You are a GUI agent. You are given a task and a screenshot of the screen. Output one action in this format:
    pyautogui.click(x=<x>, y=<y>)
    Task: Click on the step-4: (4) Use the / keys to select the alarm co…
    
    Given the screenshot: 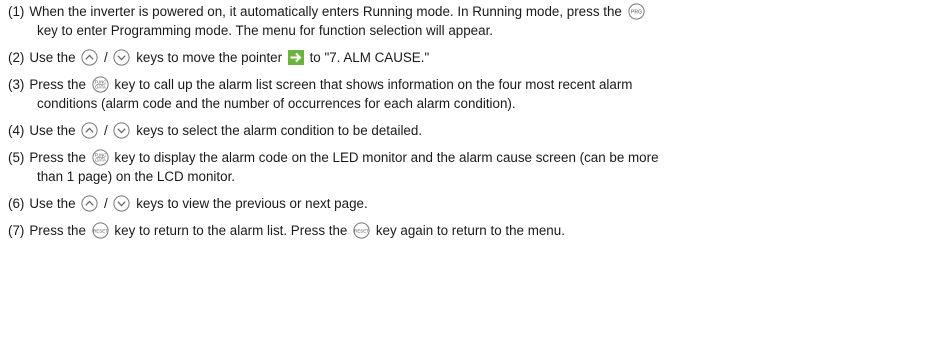 What is the action you would take?
    pyautogui.click(x=469, y=130)
    